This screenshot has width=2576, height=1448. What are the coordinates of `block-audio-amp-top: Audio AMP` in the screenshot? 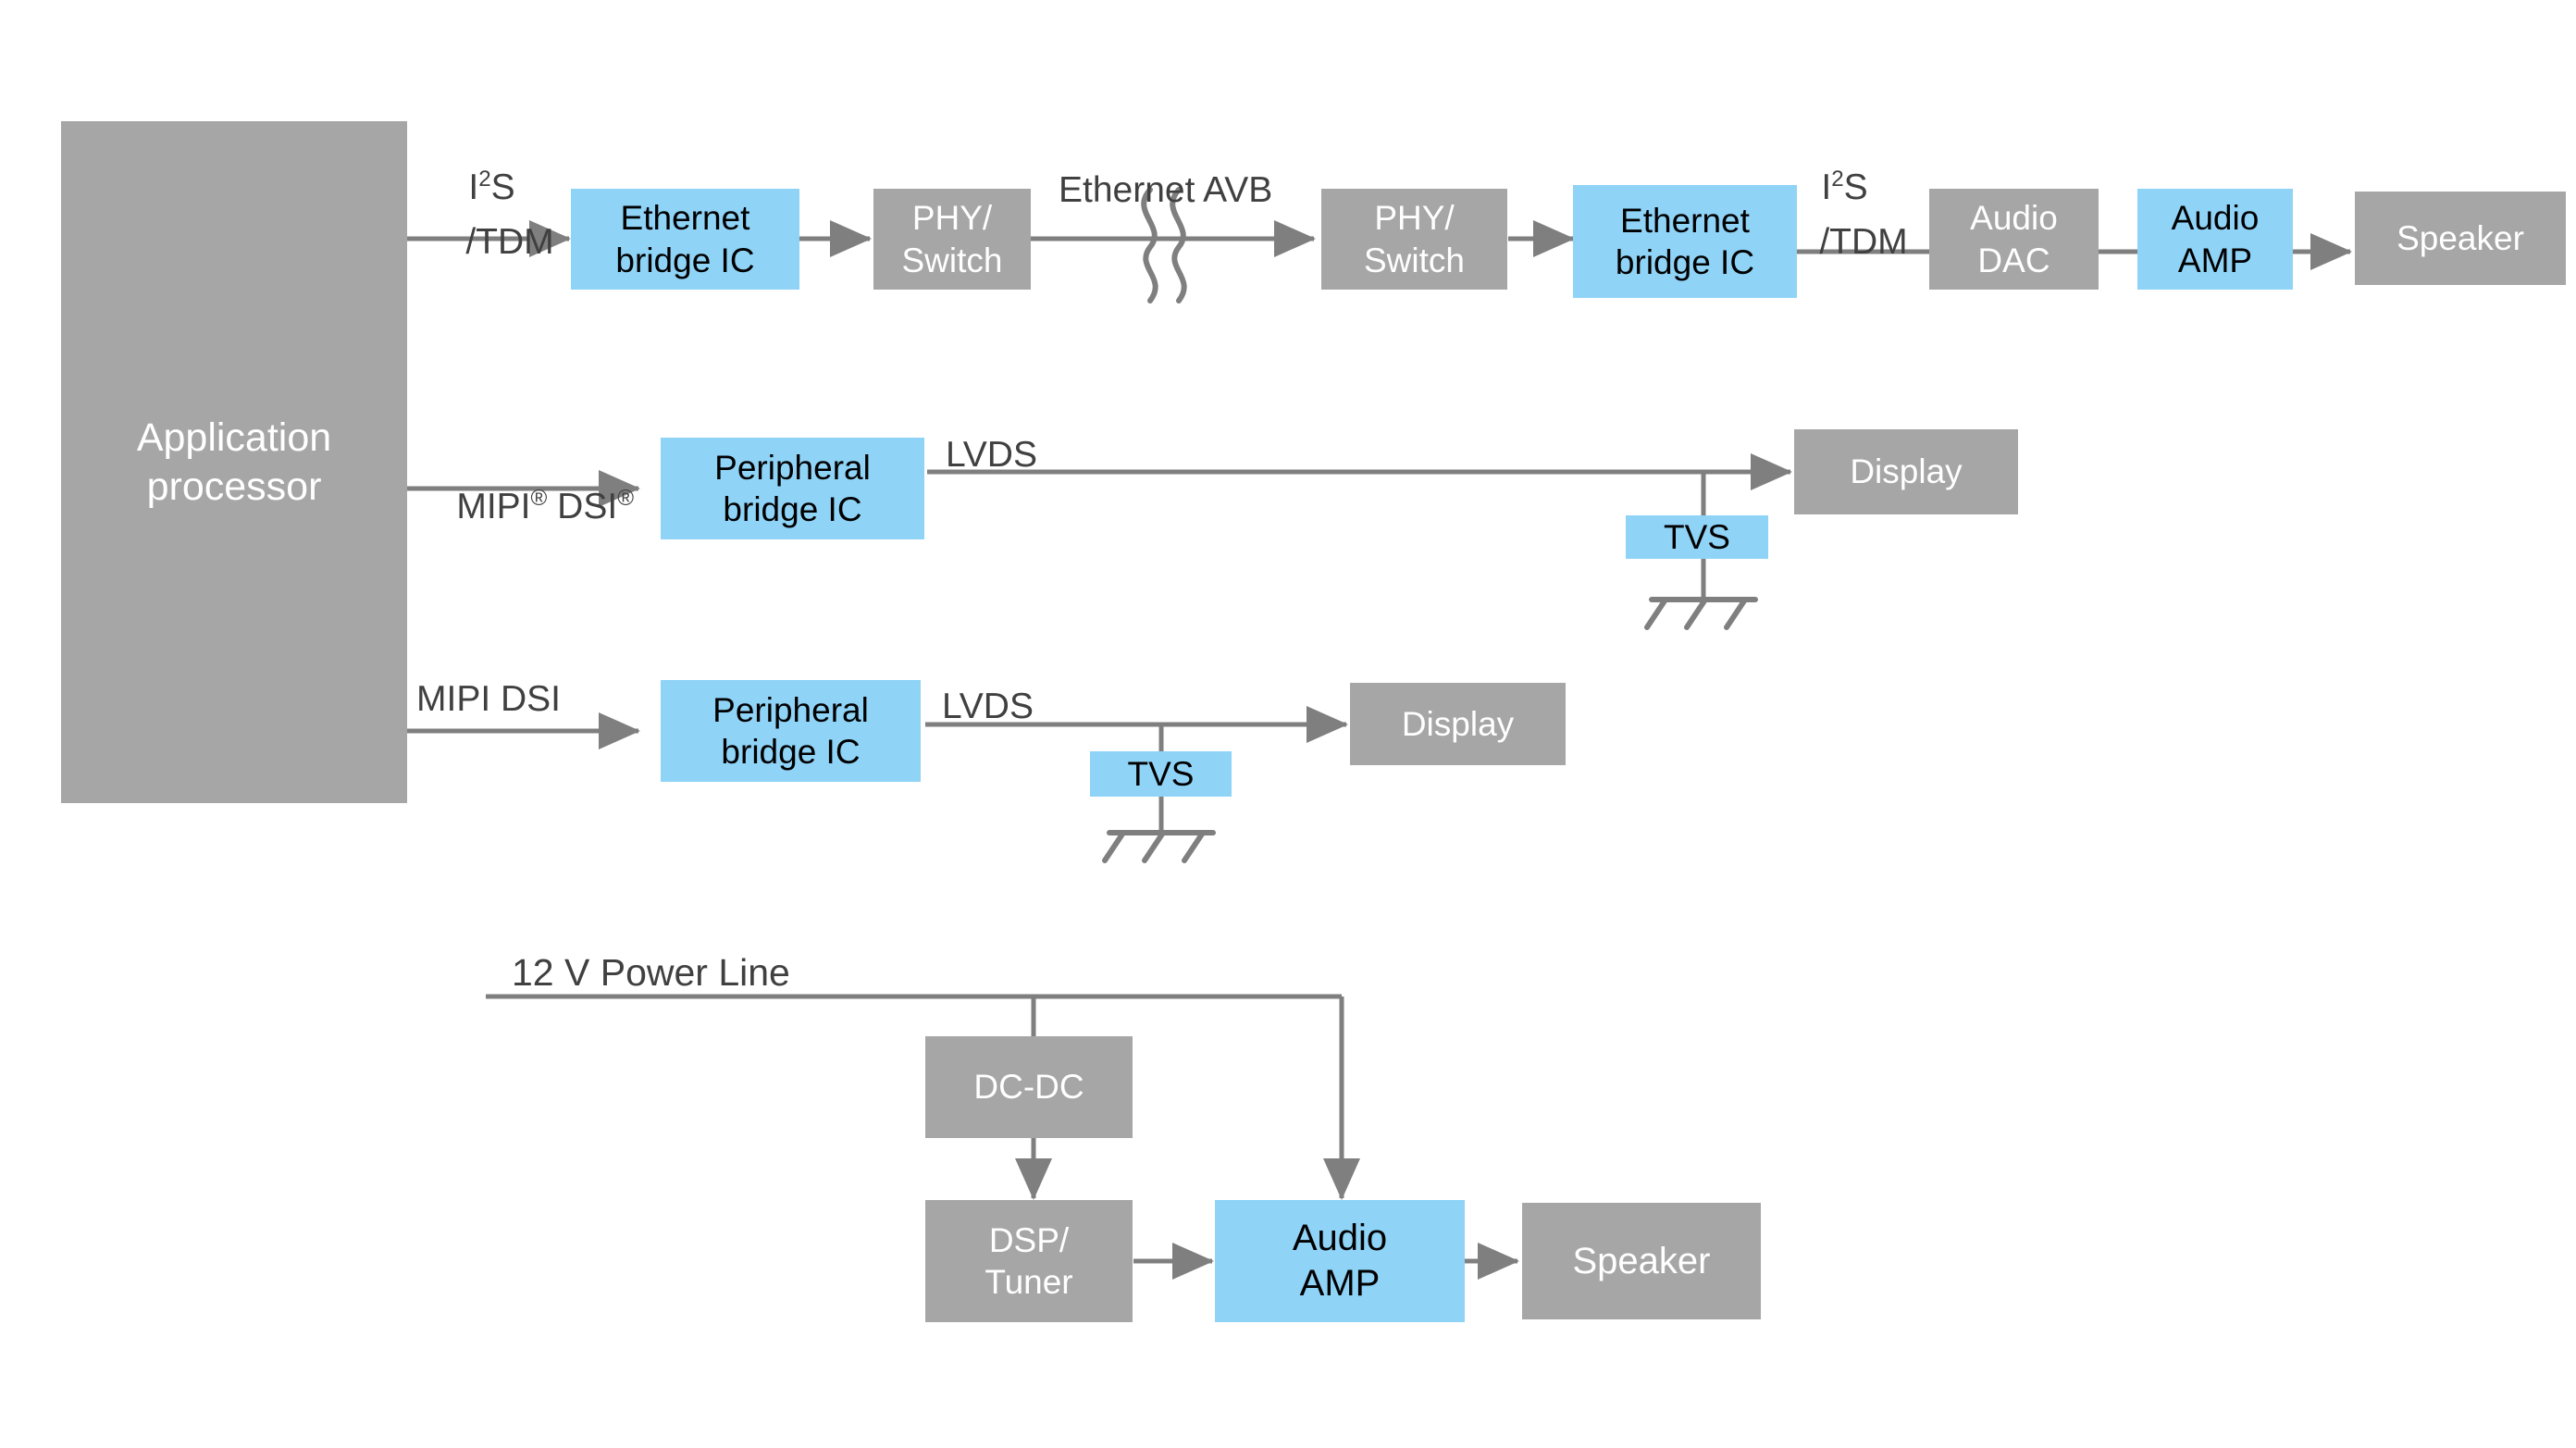 It's located at (2215, 239).